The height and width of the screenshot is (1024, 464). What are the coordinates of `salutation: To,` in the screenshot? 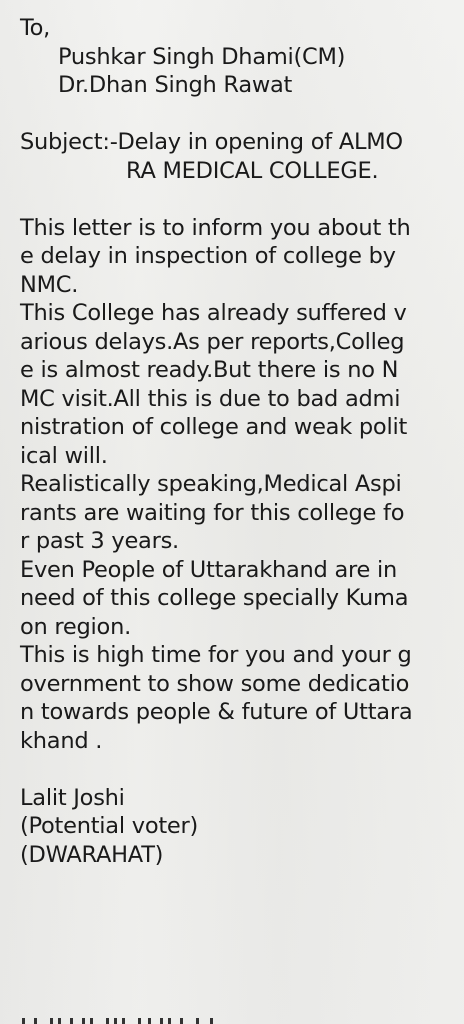 It's located at (35, 28).